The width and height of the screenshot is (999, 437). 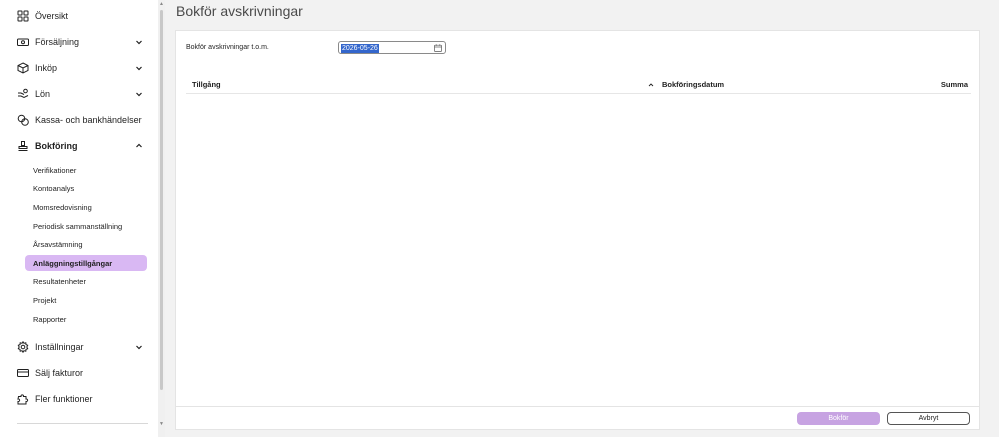 I want to click on scroll-down-icon: ▼, so click(x=161, y=424).